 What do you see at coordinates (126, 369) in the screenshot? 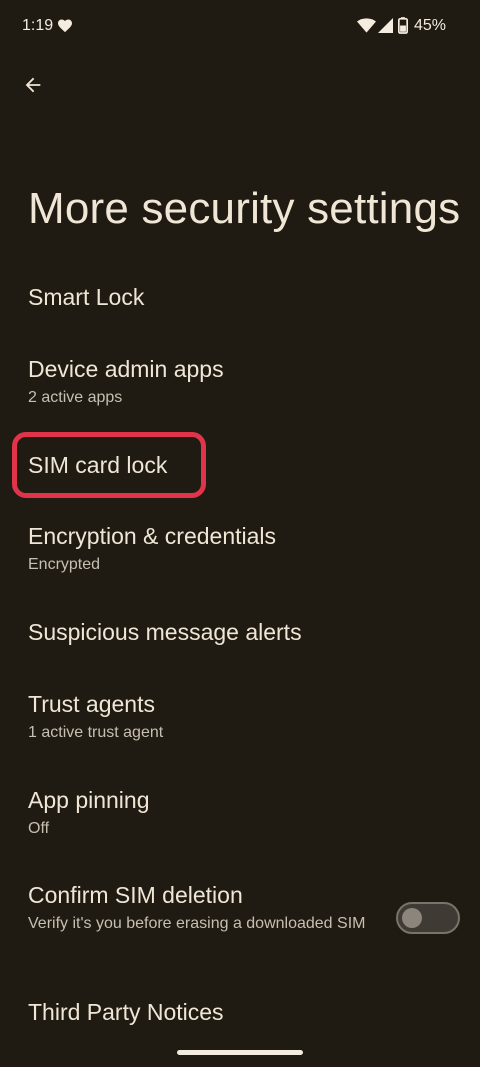
I see `setting-title: Device admin apps` at bounding box center [126, 369].